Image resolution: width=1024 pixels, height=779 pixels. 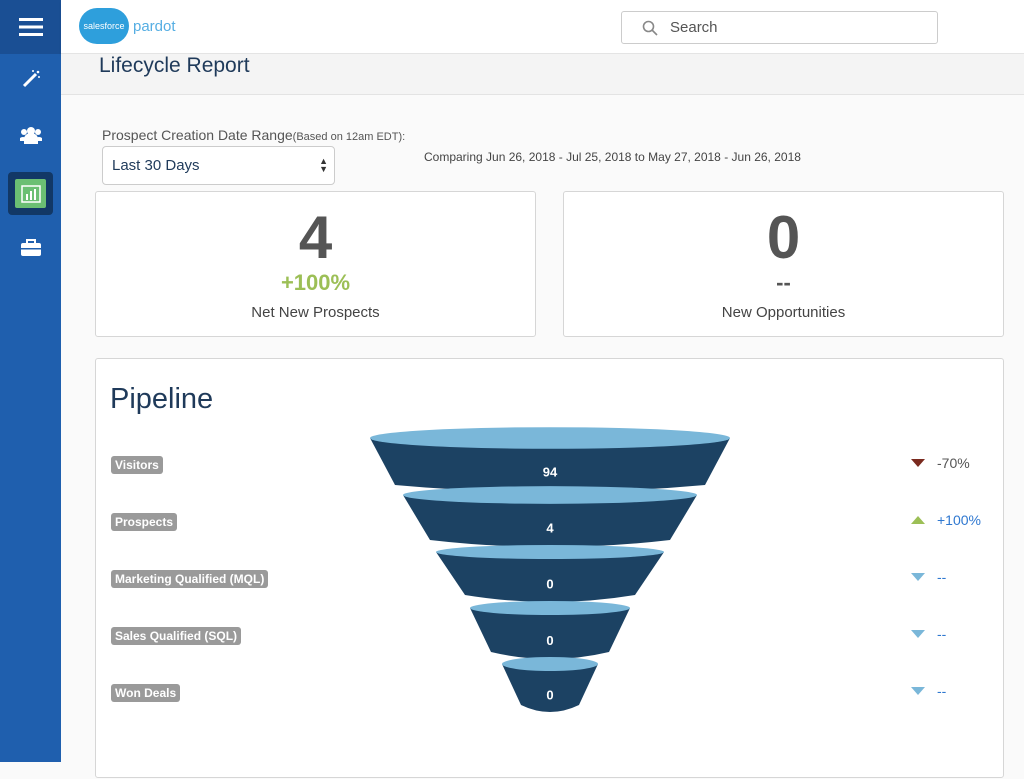 What do you see at coordinates (30, 381) in the screenshot?
I see `sidebar` at bounding box center [30, 381].